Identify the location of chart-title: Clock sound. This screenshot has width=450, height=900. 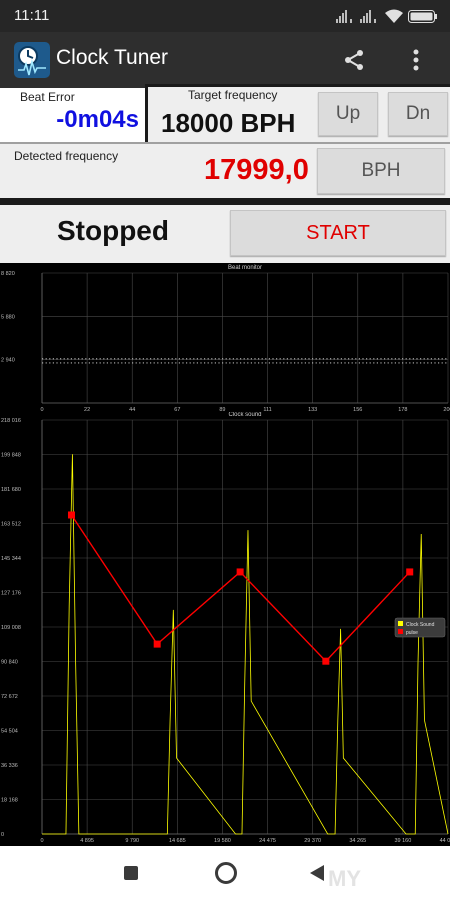
(244, 415).